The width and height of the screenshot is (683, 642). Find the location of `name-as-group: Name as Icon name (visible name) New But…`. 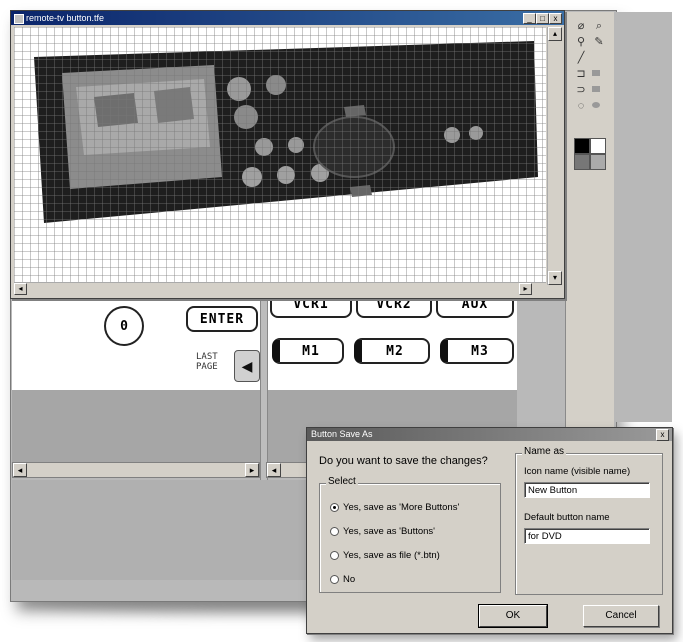

name-as-group: Name as Icon name (visible name) New But… is located at coordinates (589, 520).